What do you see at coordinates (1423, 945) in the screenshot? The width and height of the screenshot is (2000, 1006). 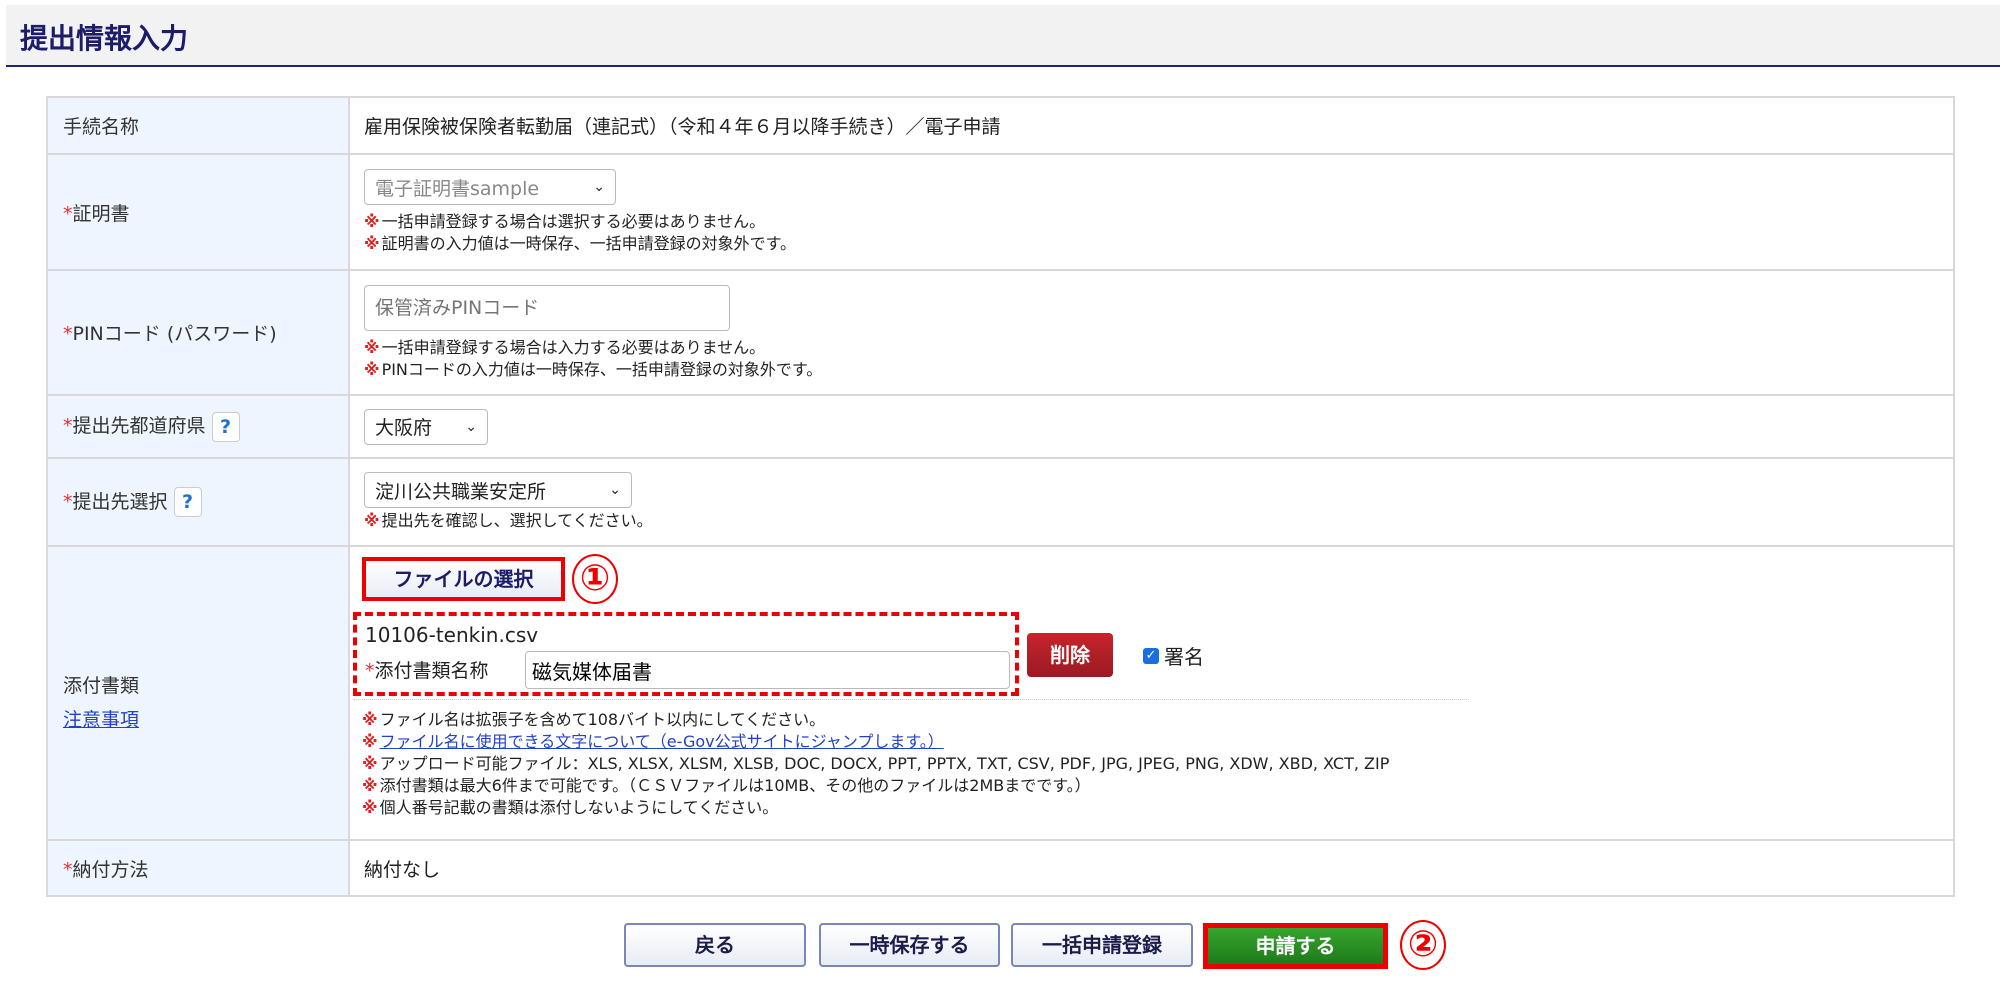 I see `step-marker-2: ②` at bounding box center [1423, 945].